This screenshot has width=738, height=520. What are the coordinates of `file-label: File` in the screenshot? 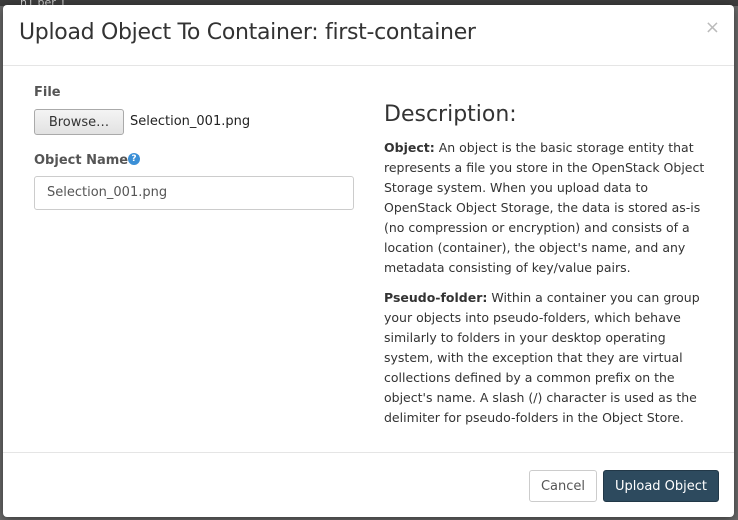 It's located at (47, 92).